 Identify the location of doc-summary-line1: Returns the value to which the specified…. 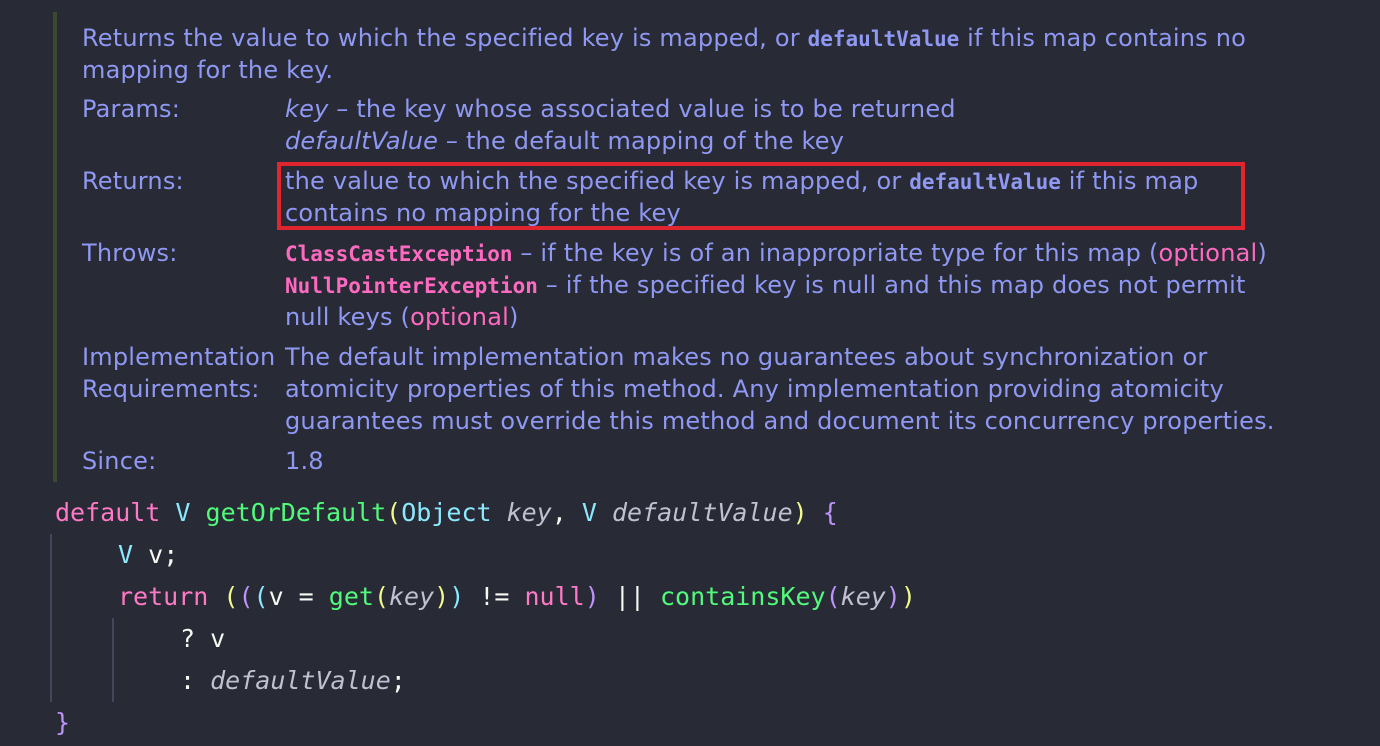
(664, 38).